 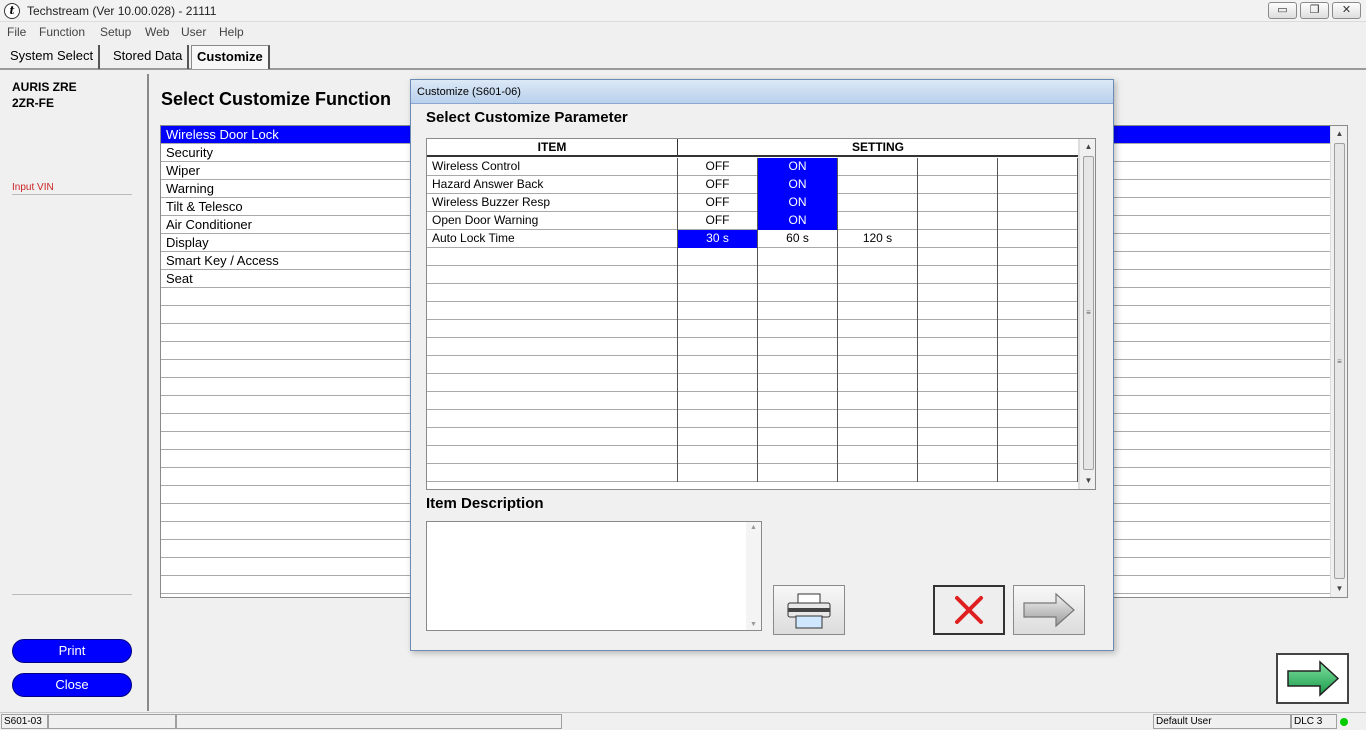 What do you see at coordinates (149, 57) in the screenshot?
I see `tab-stored-data: Stored Data` at bounding box center [149, 57].